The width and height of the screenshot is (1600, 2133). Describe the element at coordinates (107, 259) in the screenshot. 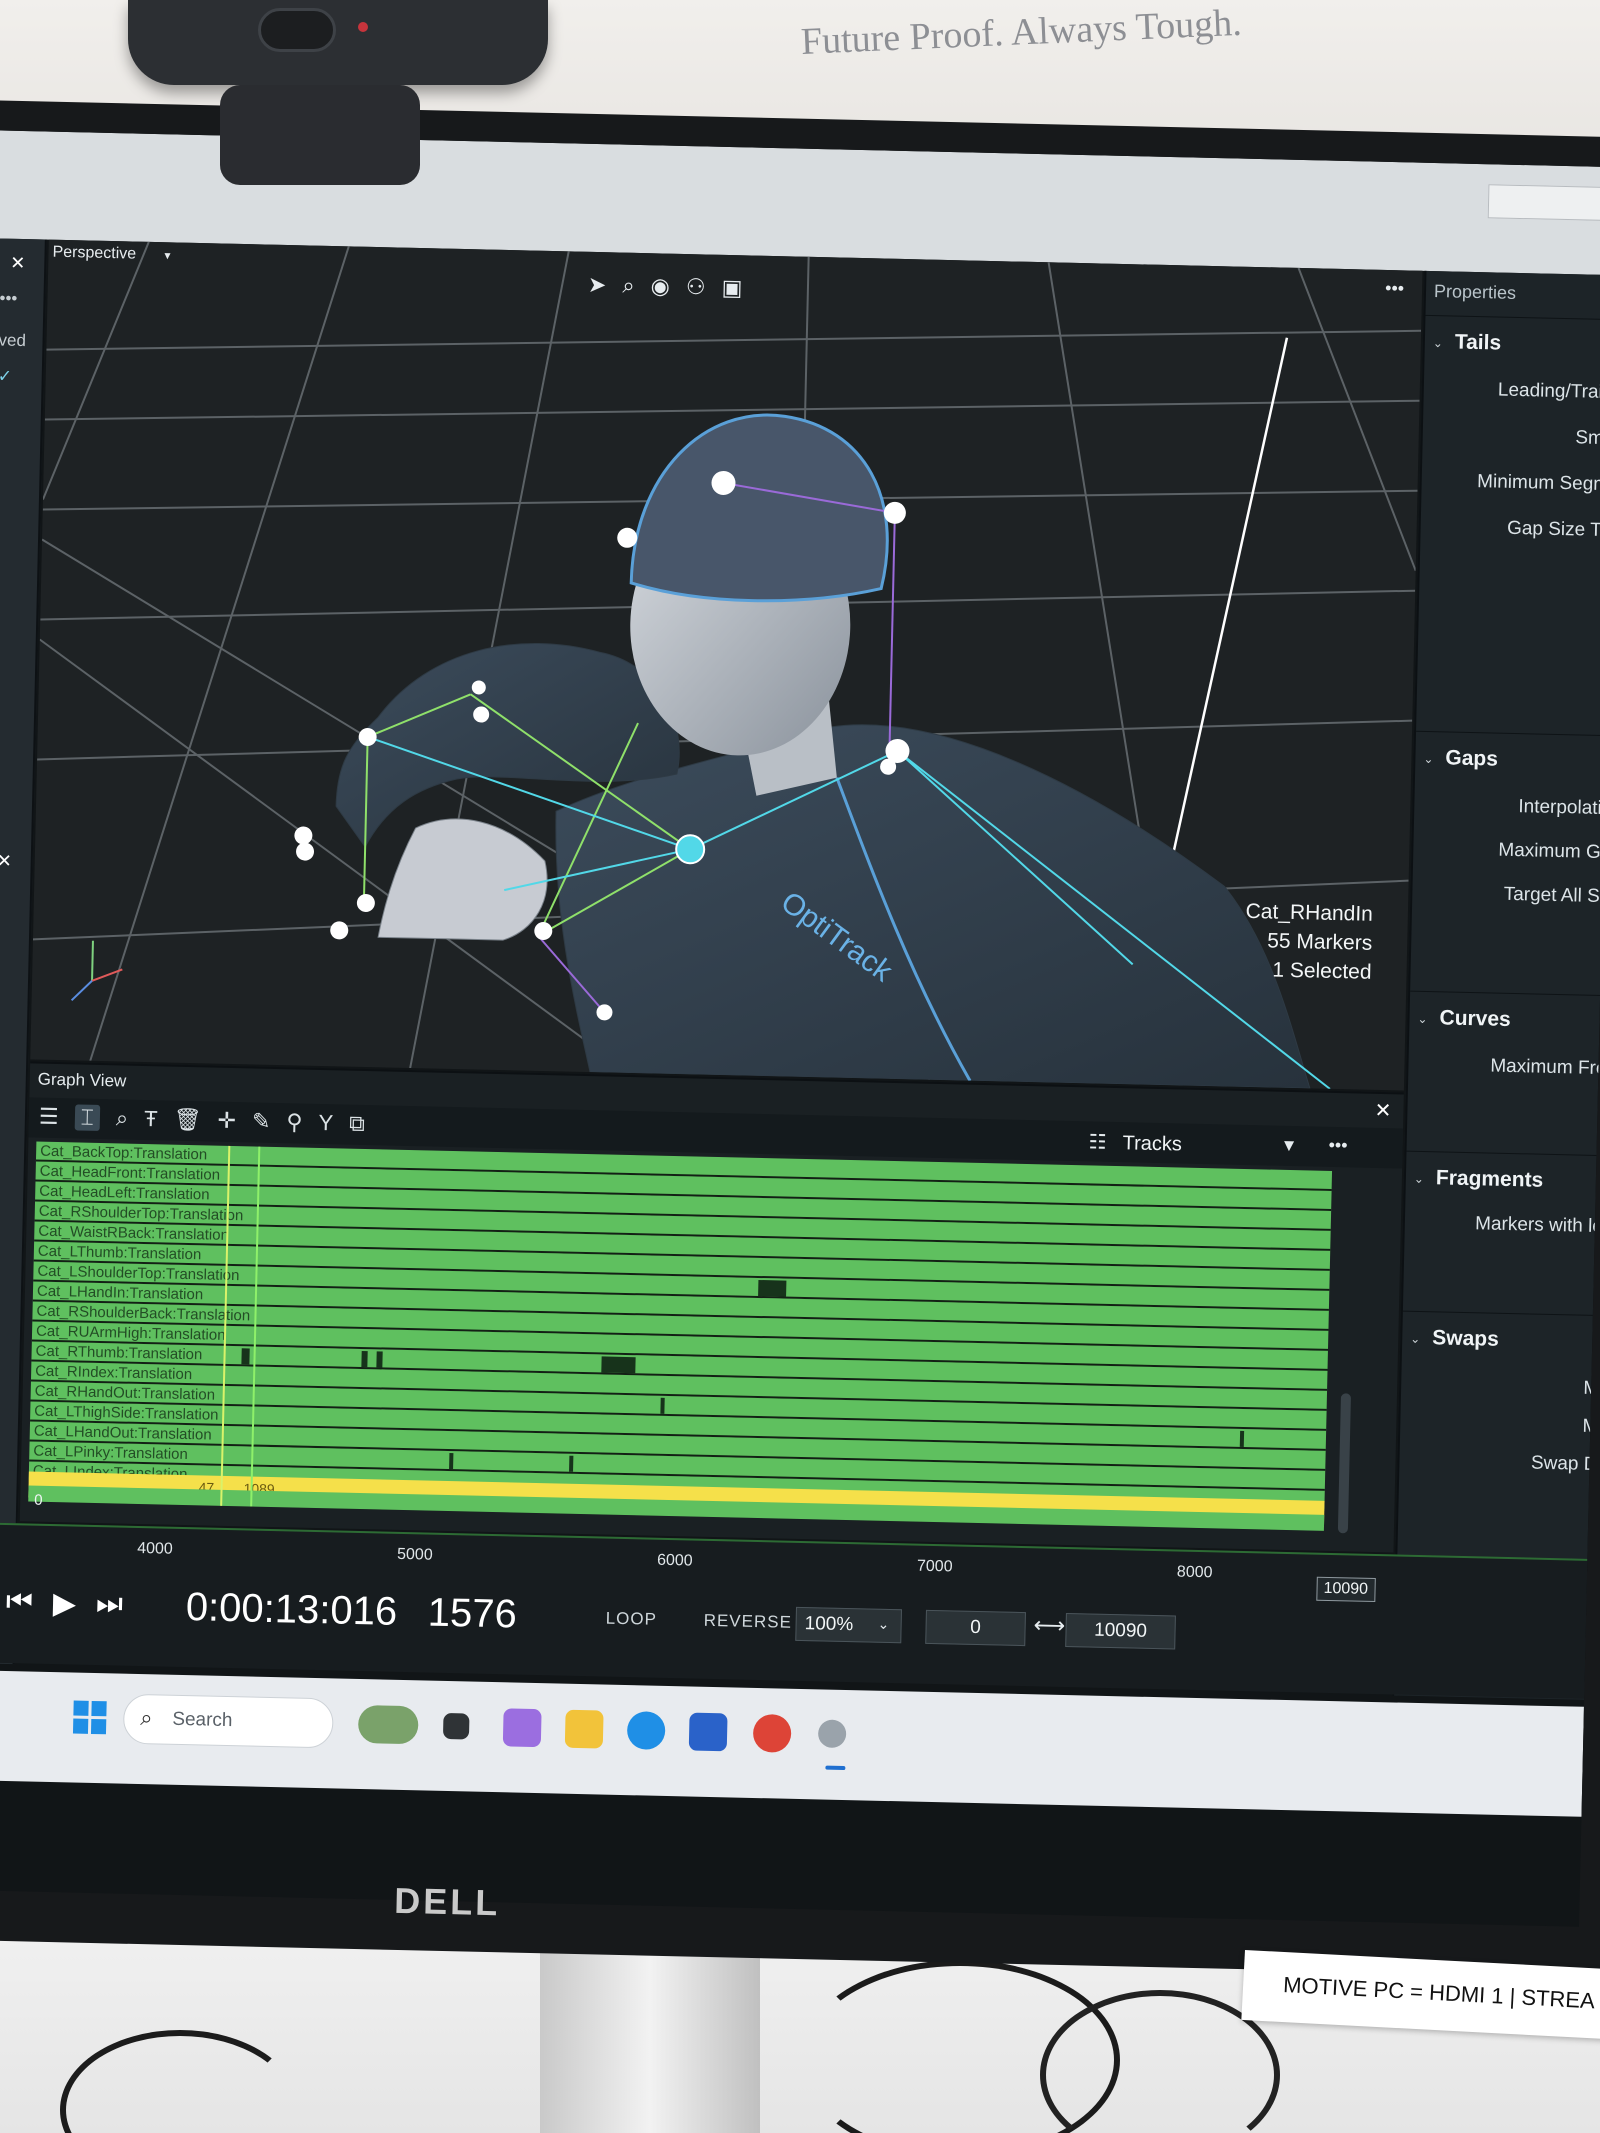

I see `view-mode-dropdown: Perspective` at that location.